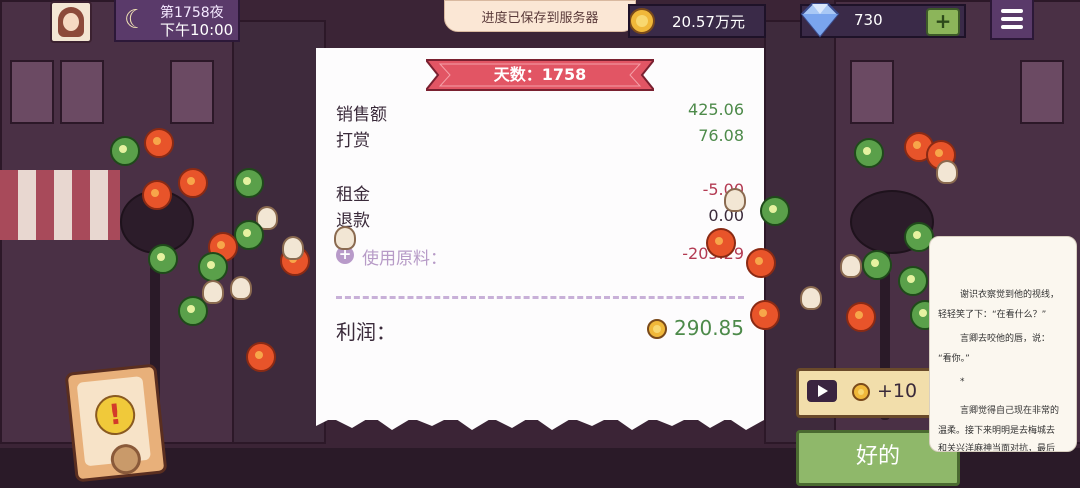 This screenshot has width=1080, height=488. I want to click on alert-card: !, so click(116, 423).